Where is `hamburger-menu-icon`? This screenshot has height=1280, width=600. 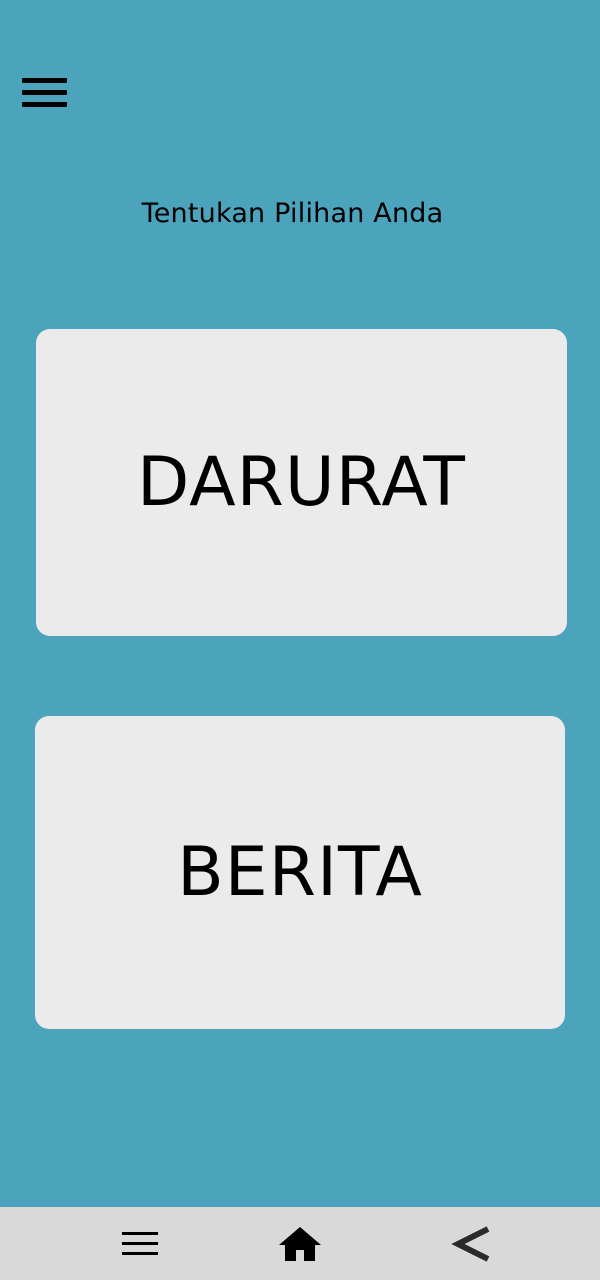
hamburger-menu-icon is located at coordinates (45, 93).